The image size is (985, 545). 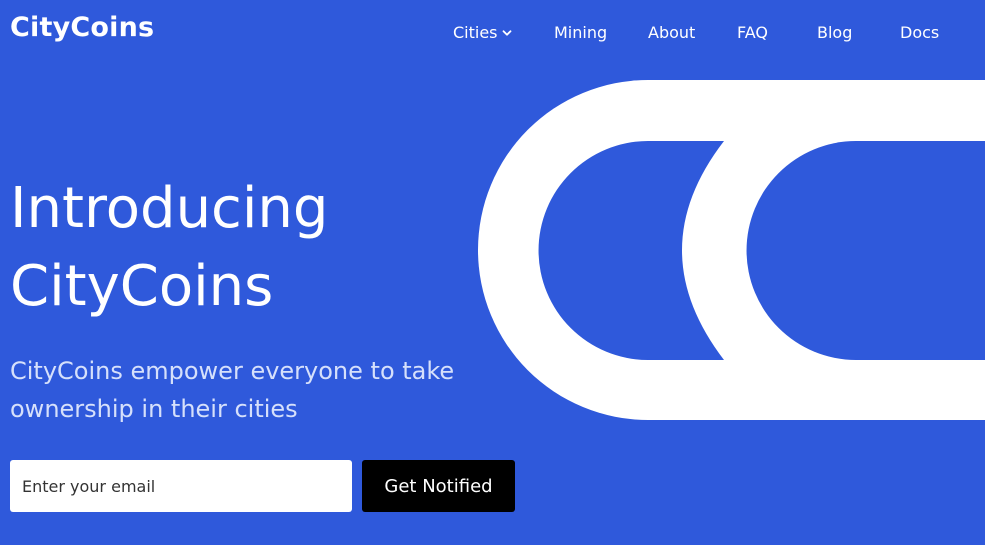 I want to click on nav-item-blog: Blog, so click(x=834, y=33).